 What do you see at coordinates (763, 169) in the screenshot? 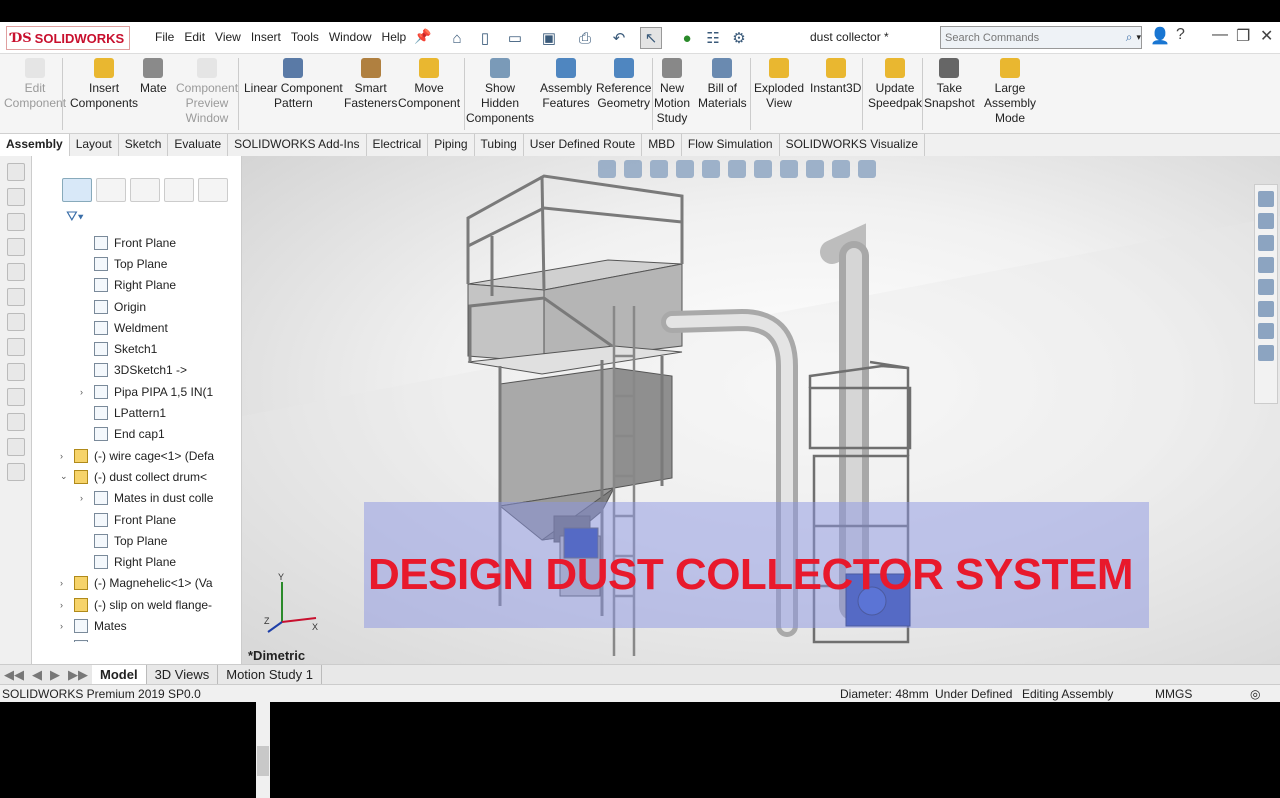
I see `display-style-icon` at bounding box center [763, 169].